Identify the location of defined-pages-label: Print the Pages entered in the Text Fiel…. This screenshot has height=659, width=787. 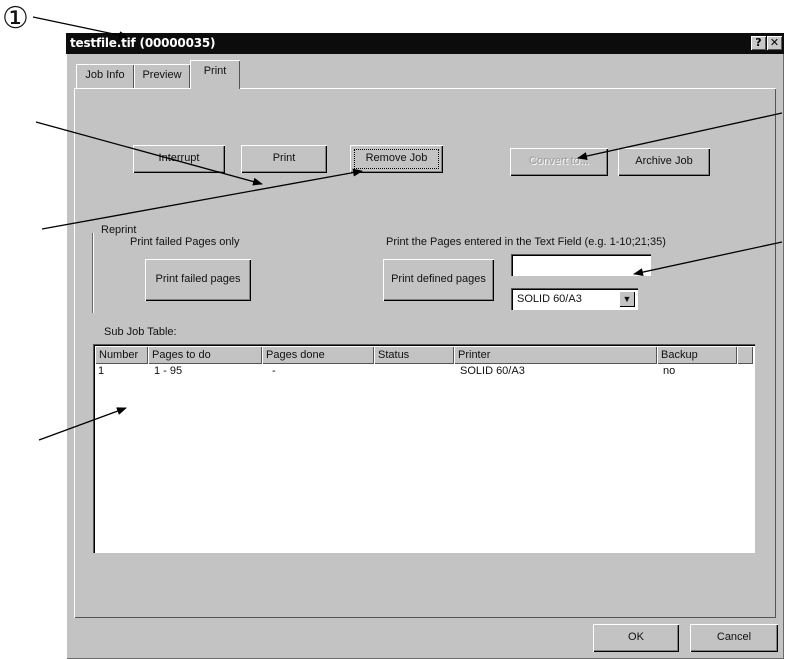
(526, 242).